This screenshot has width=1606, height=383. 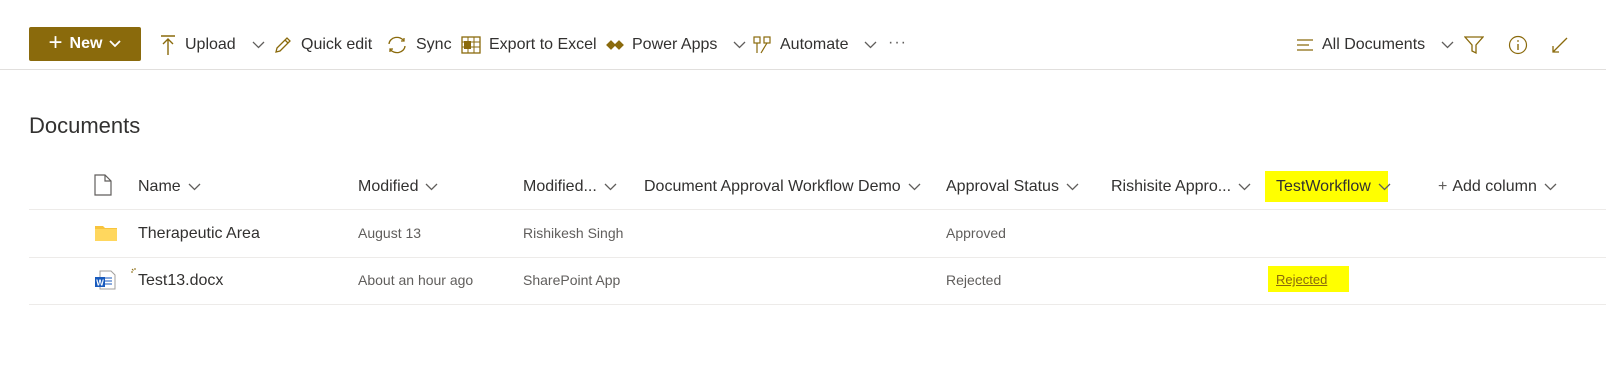 I want to click on power-apps-button: Power Apps, so click(x=676, y=45).